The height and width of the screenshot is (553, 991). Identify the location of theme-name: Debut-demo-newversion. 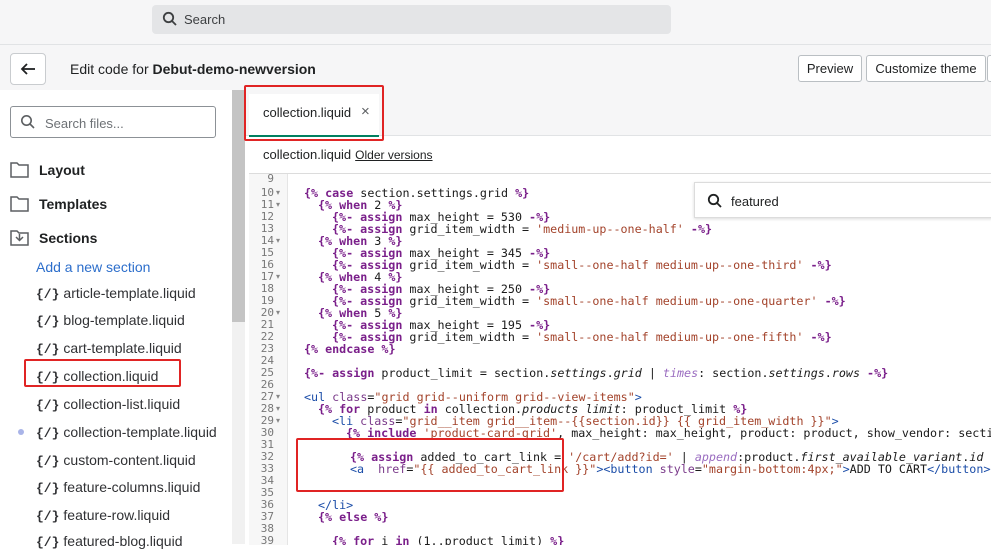
(234, 69).